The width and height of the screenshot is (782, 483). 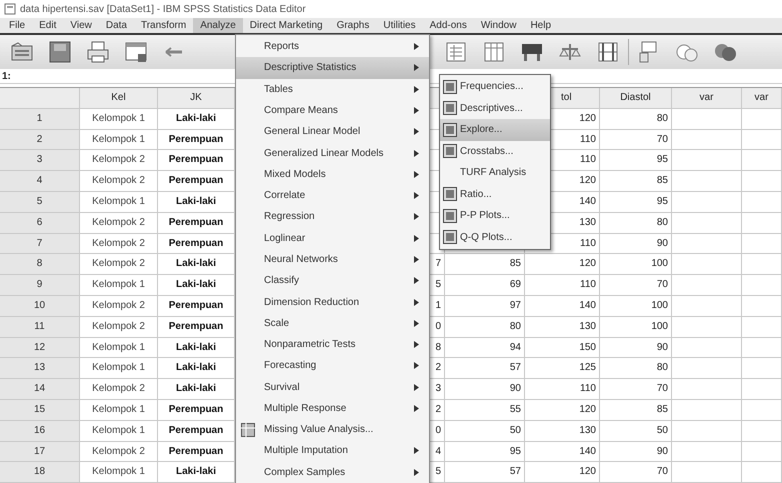 What do you see at coordinates (119, 98) in the screenshot?
I see `column-header: Kel` at bounding box center [119, 98].